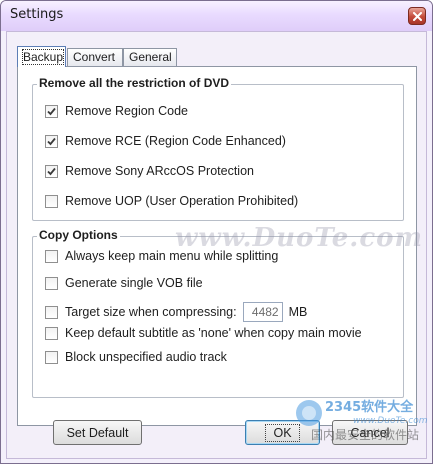  I want to click on tab-backup: Backup, so click(41, 56).